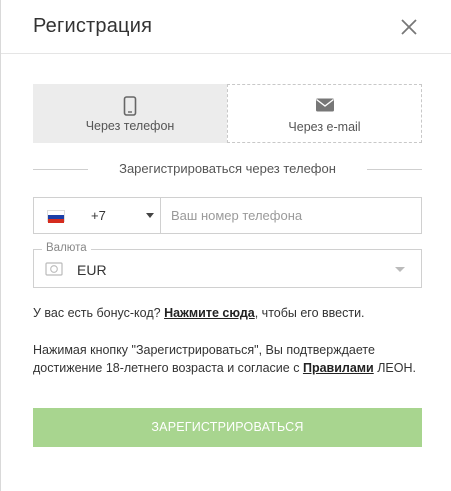 The image size is (451, 491). What do you see at coordinates (291, 215) in the screenshot?
I see `phone-number-input` at bounding box center [291, 215].